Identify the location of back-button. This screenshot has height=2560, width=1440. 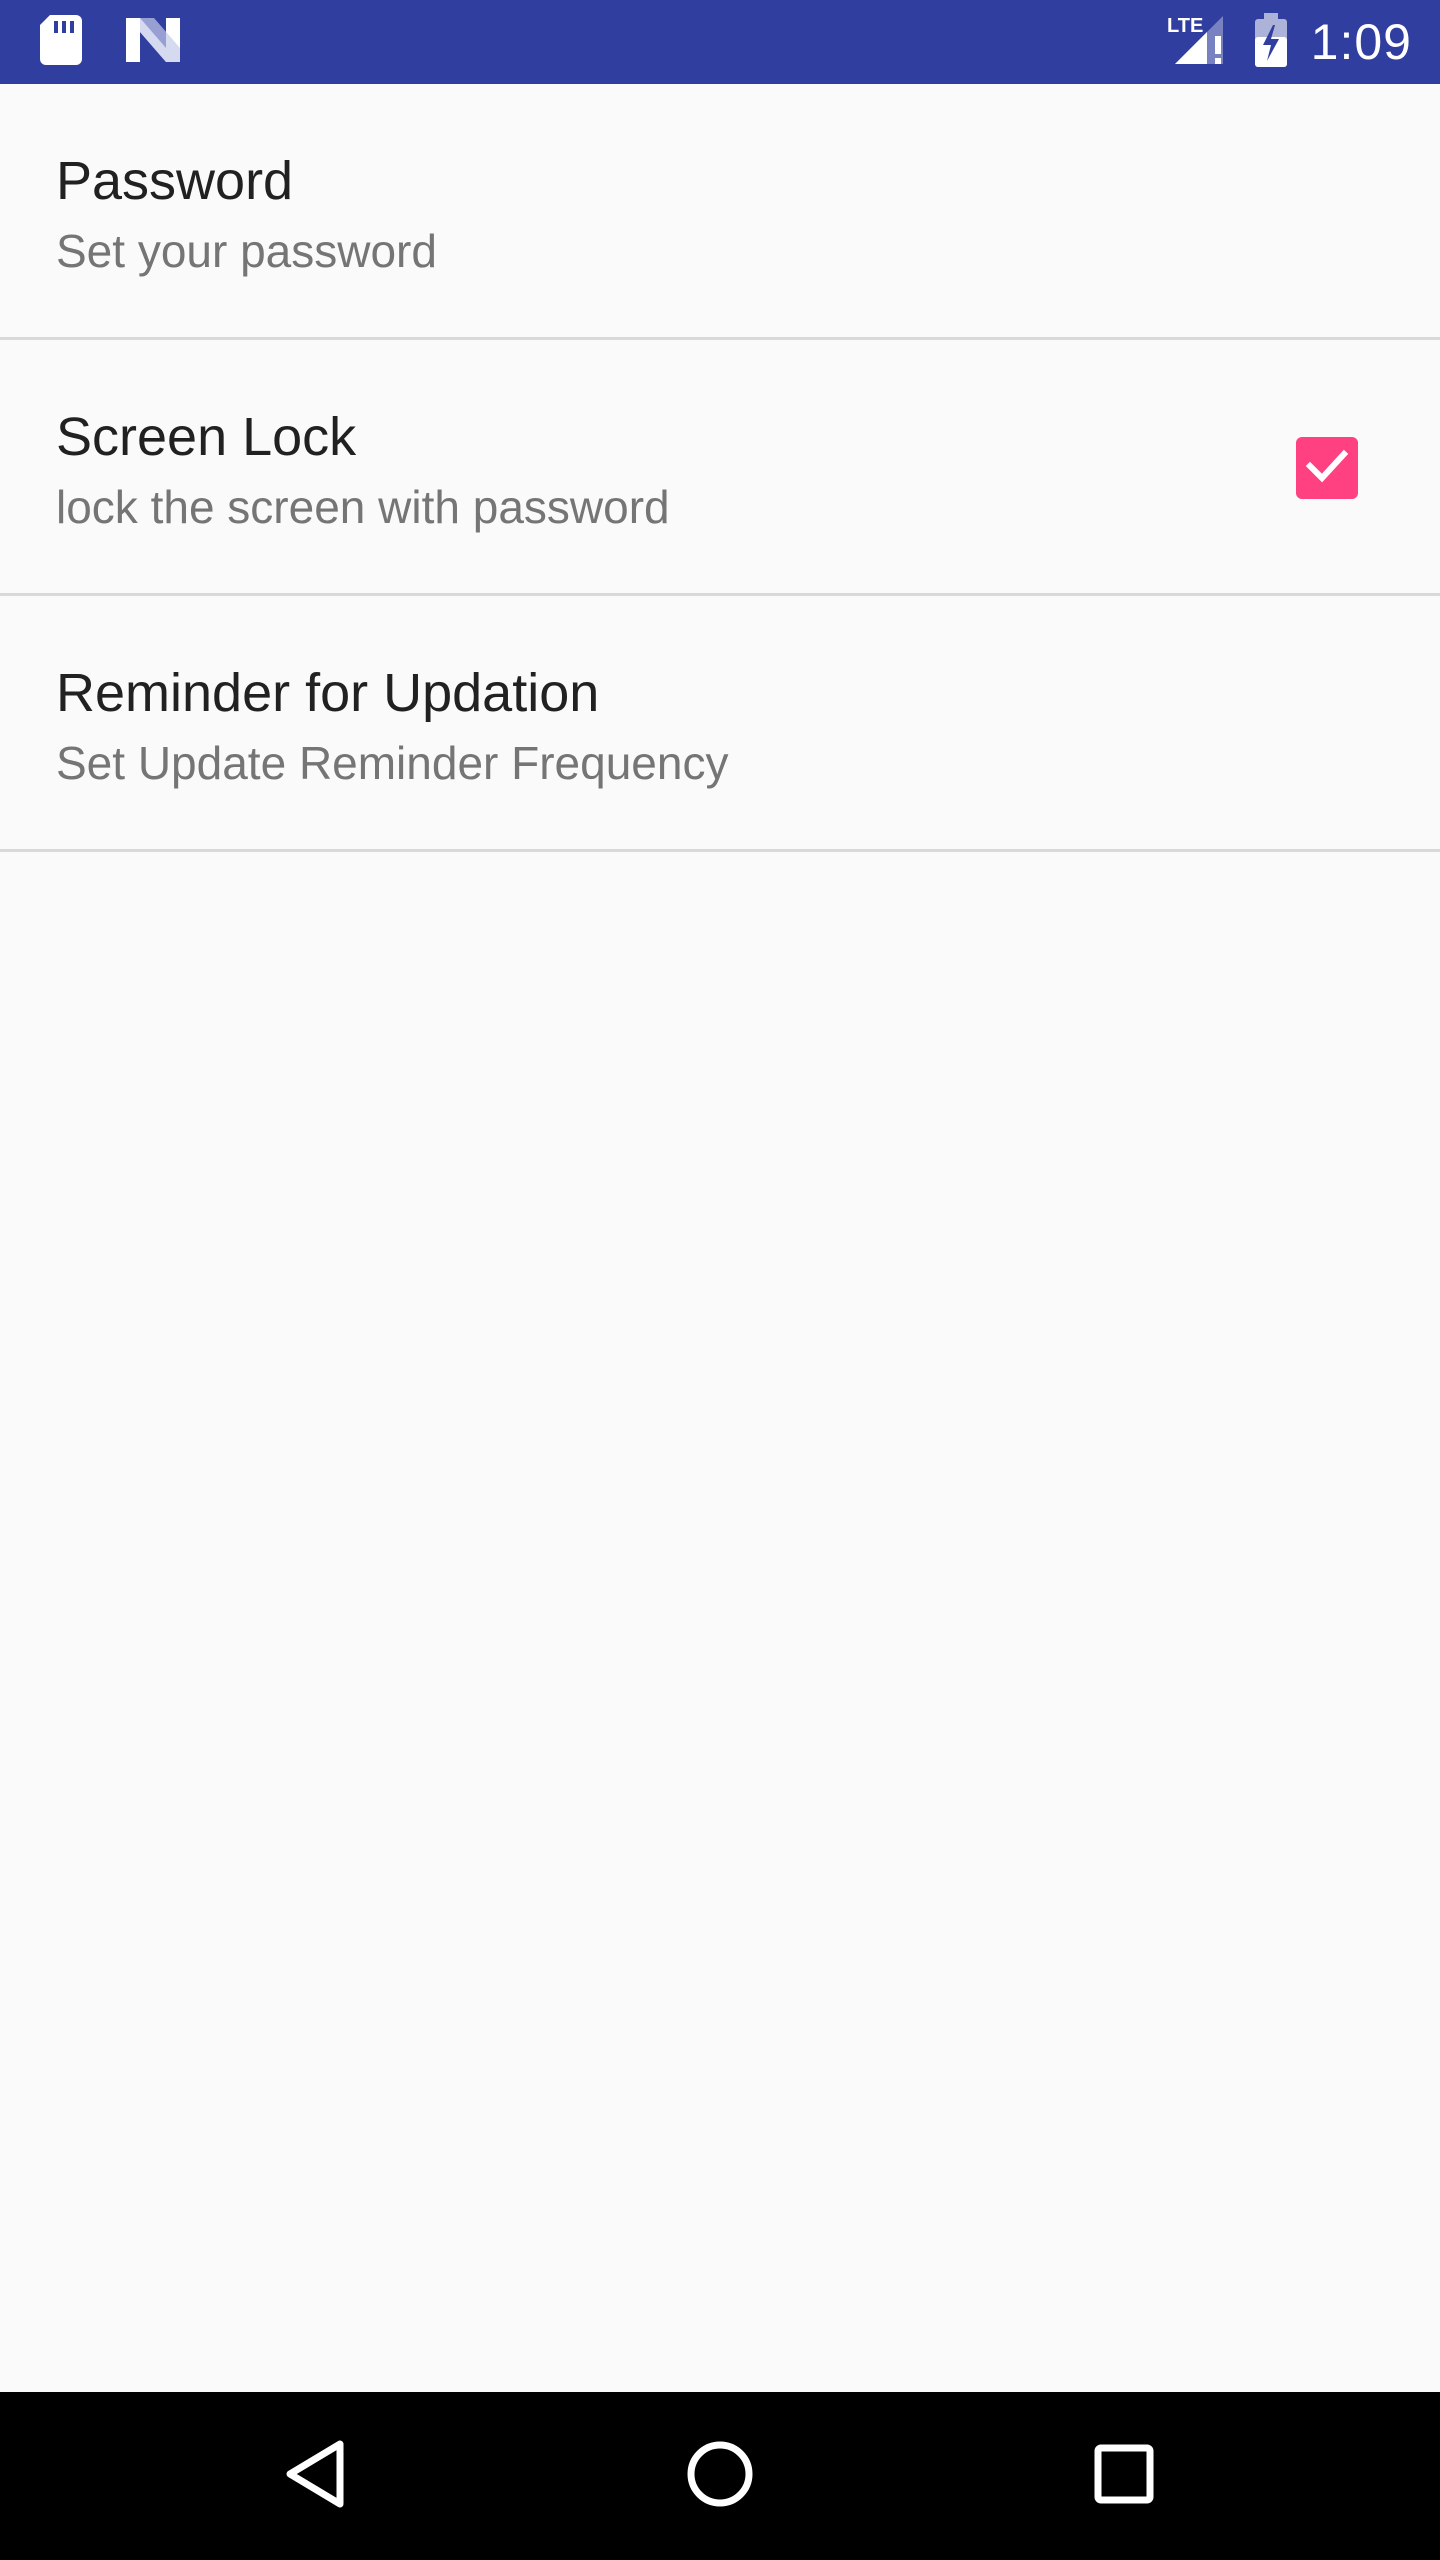
(316, 2476).